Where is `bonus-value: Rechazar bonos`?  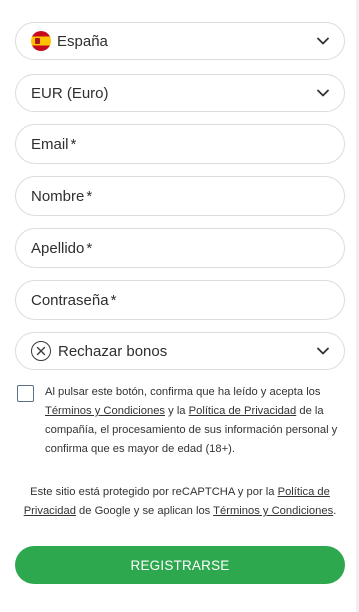
bonus-value: Rechazar bonos is located at coordinates (113, 351).